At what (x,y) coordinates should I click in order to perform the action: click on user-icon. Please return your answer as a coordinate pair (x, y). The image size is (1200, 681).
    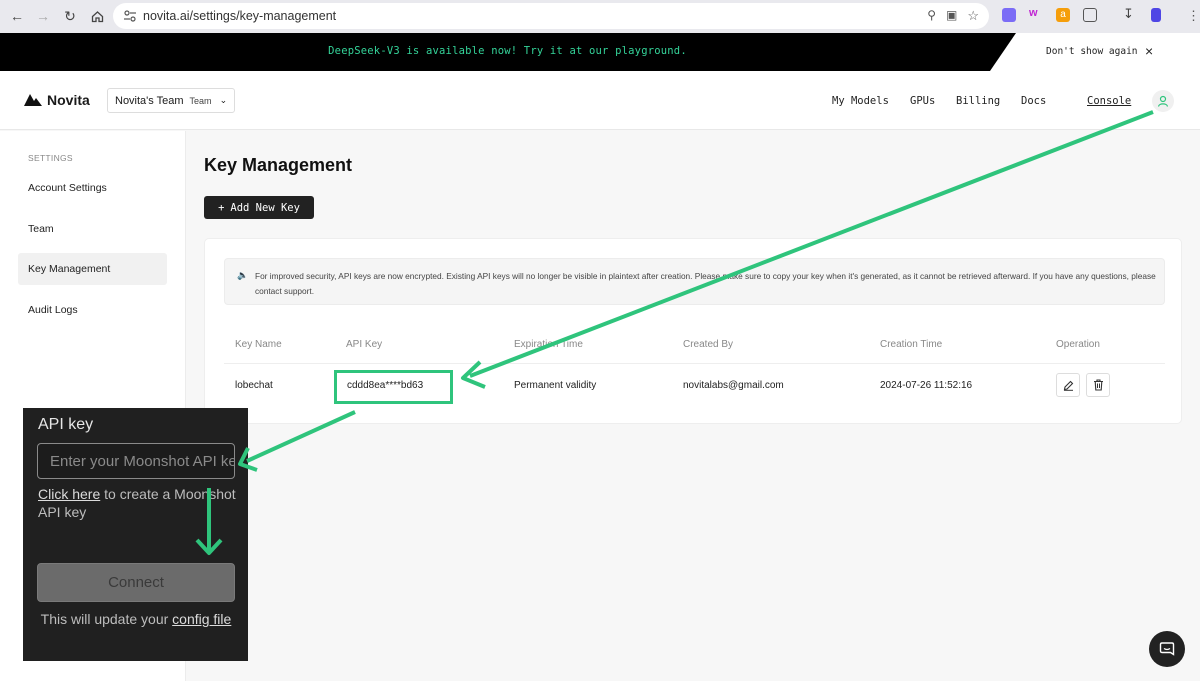
    Looking at the image, I should click on (1163, 101).